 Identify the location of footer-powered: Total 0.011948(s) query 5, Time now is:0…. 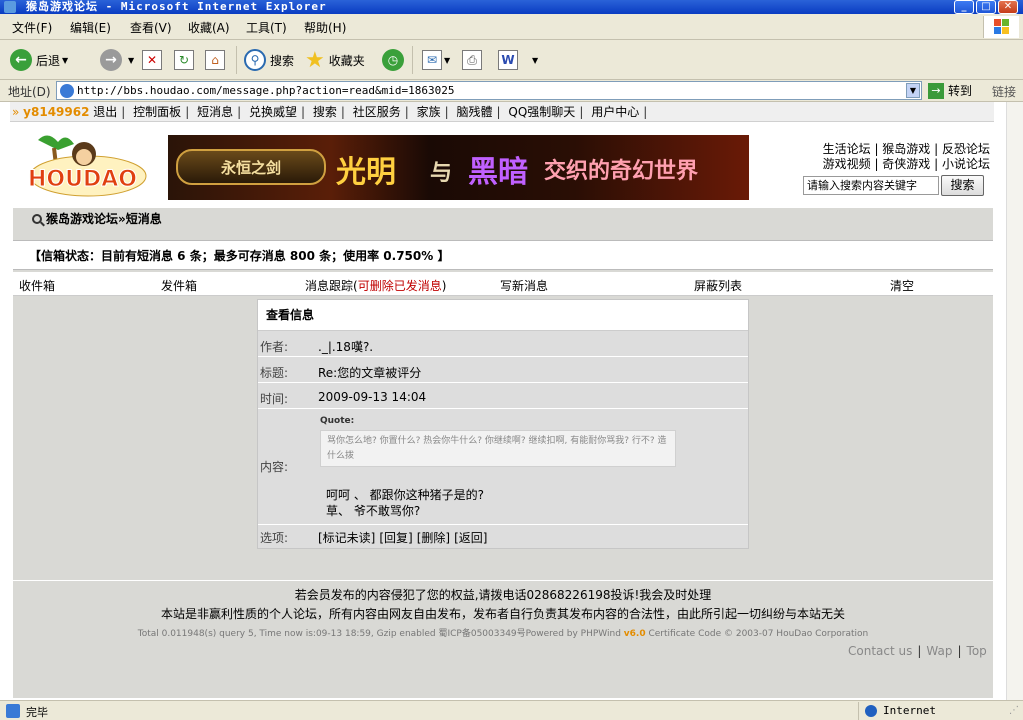
(503, 632).